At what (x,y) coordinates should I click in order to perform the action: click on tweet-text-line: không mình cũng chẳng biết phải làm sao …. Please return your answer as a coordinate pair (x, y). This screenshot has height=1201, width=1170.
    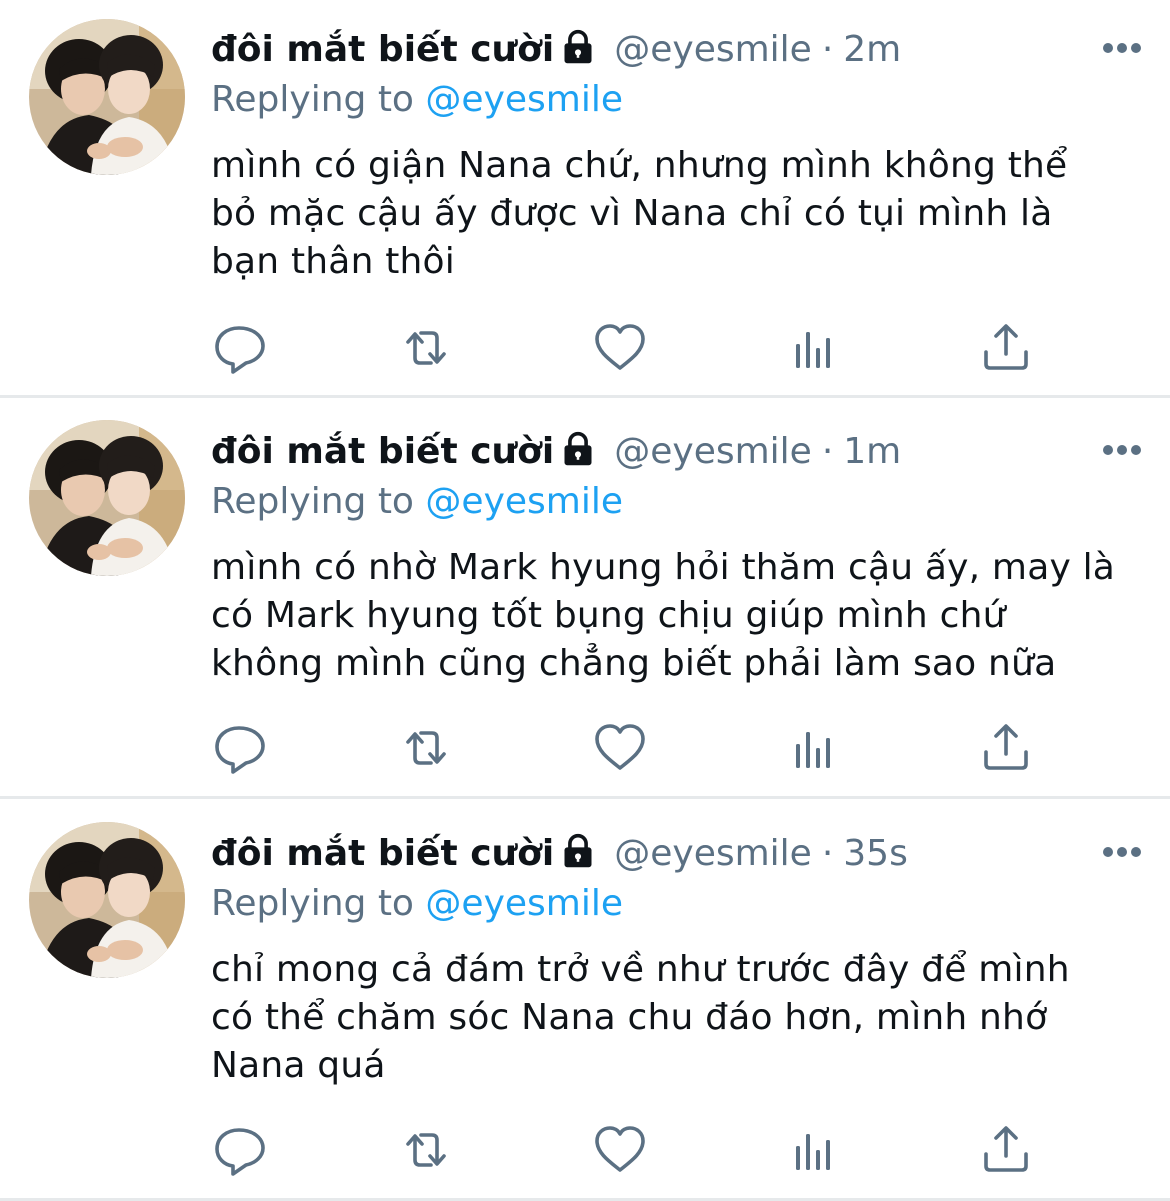
    Looking at the image, I should click on (634, 663).